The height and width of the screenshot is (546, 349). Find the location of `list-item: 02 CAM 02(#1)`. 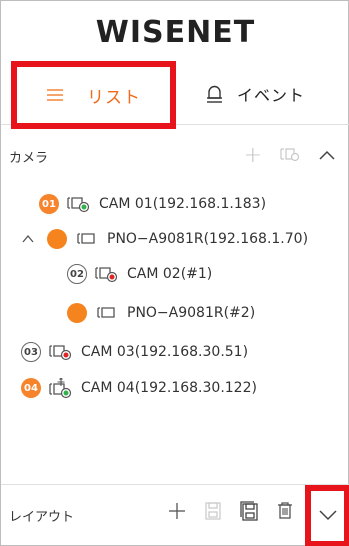

list-item: 02 CAM 02(#1) is located at coordinates (139, 274).